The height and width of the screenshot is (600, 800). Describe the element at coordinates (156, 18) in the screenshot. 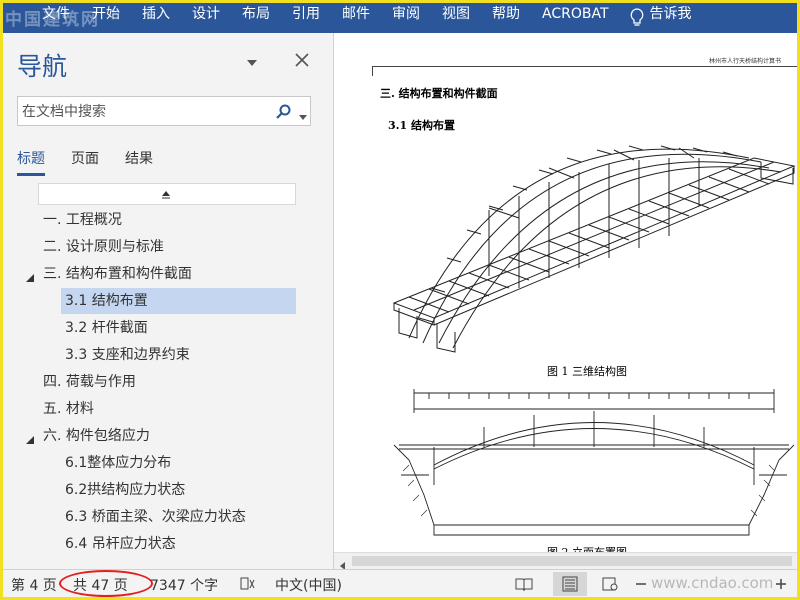

I see `tab-insert: 插入` at that location.